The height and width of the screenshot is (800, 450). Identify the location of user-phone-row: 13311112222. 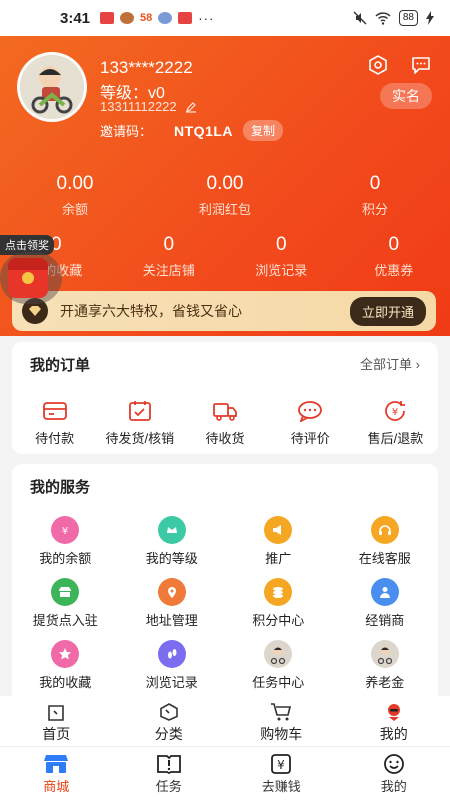
(148, 106).